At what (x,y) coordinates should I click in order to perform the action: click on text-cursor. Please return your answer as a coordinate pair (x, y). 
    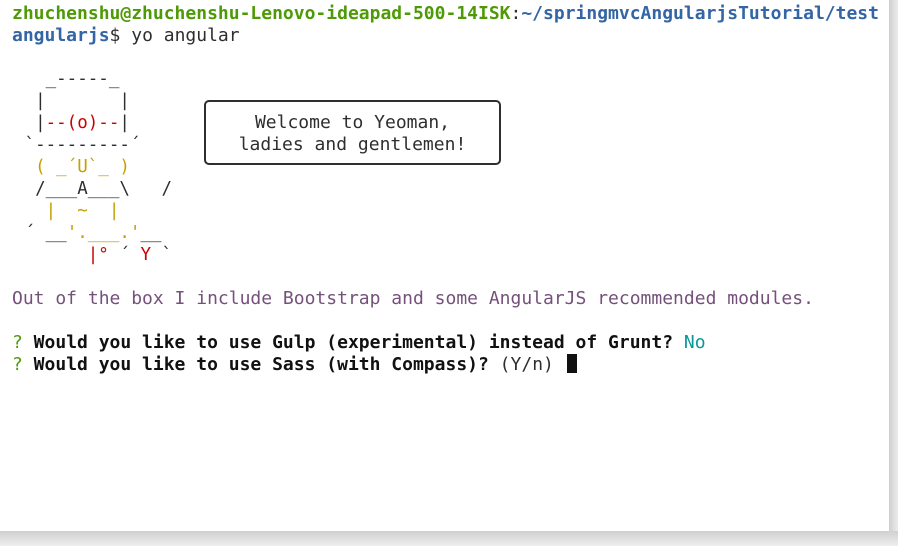
    Looking at the image, I should click on (571, 363).